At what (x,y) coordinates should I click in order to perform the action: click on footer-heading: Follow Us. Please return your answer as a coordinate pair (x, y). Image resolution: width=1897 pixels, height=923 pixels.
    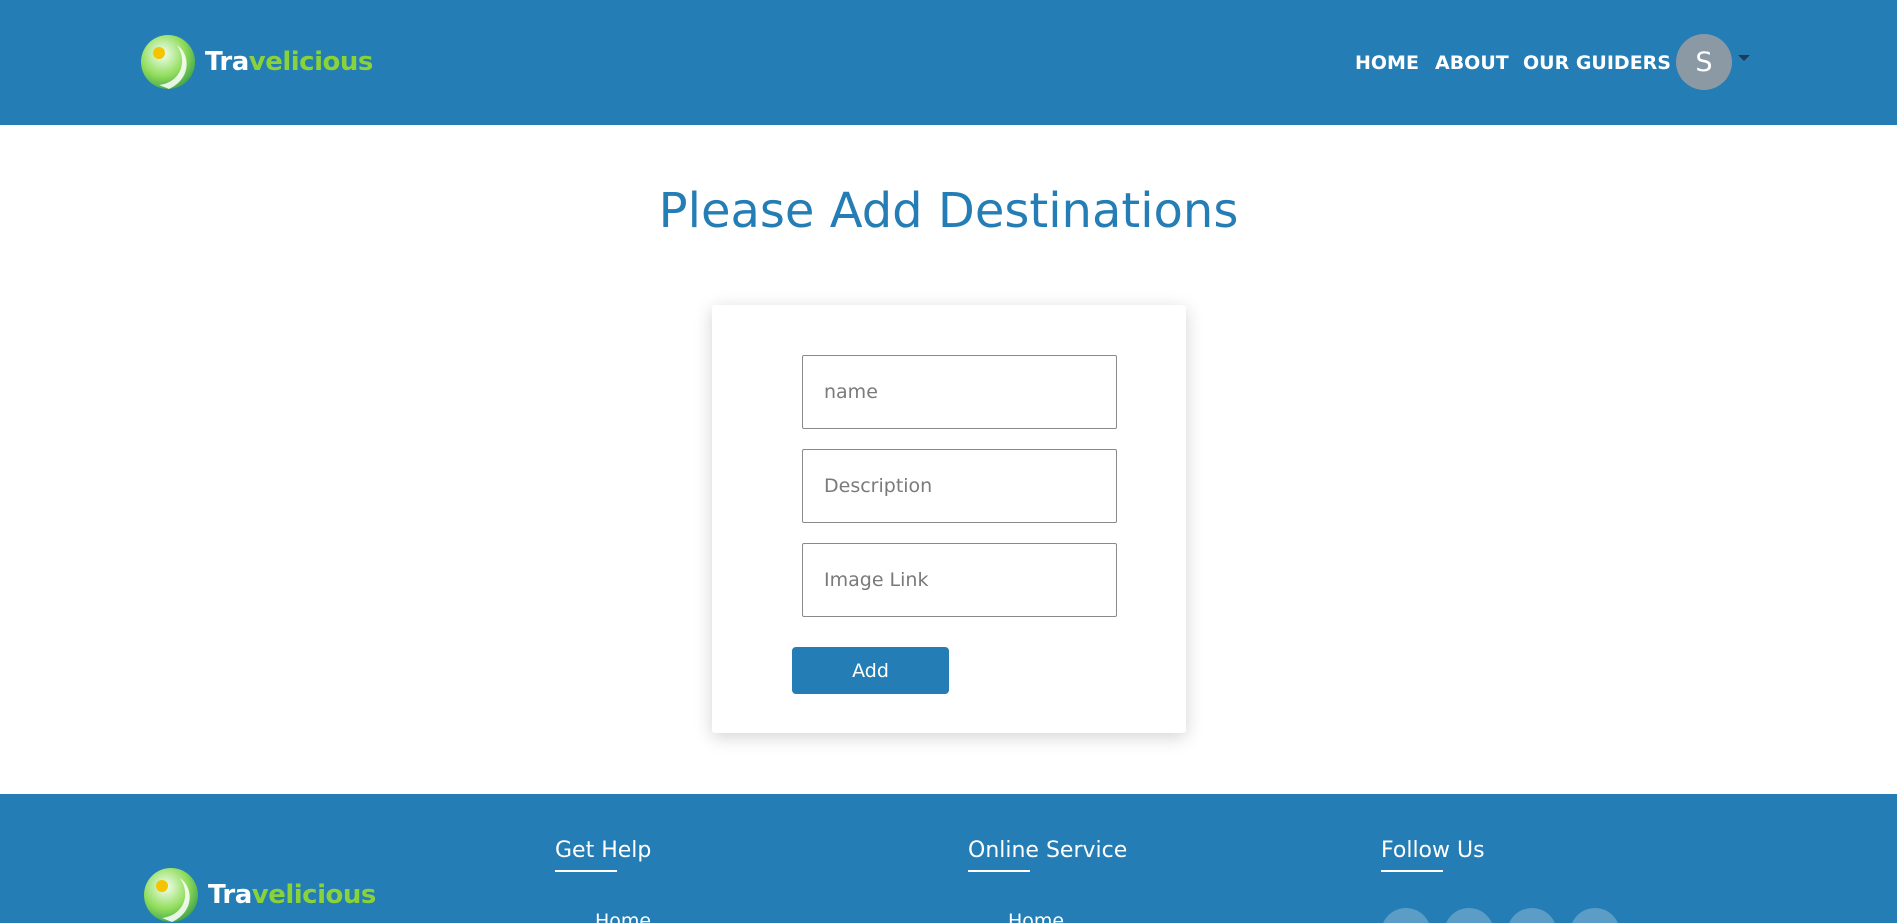
    Looking at the image, I should click on (1433, 850).